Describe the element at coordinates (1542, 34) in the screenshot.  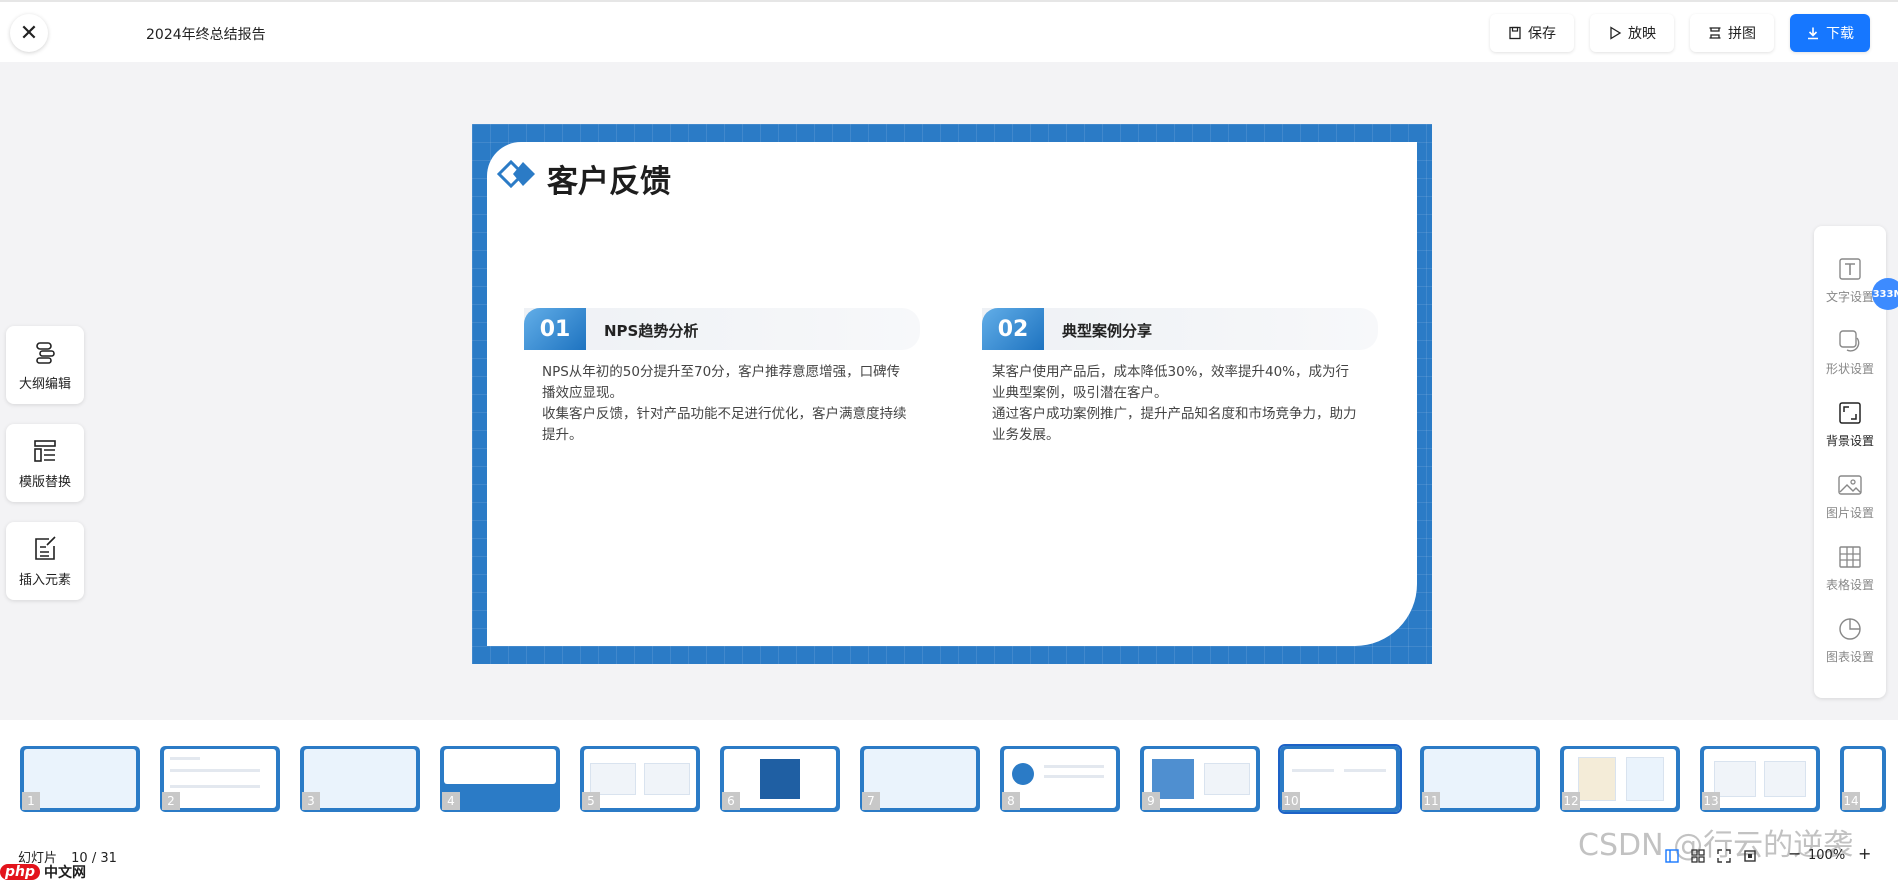
I see `save-label: 保存` at that location.